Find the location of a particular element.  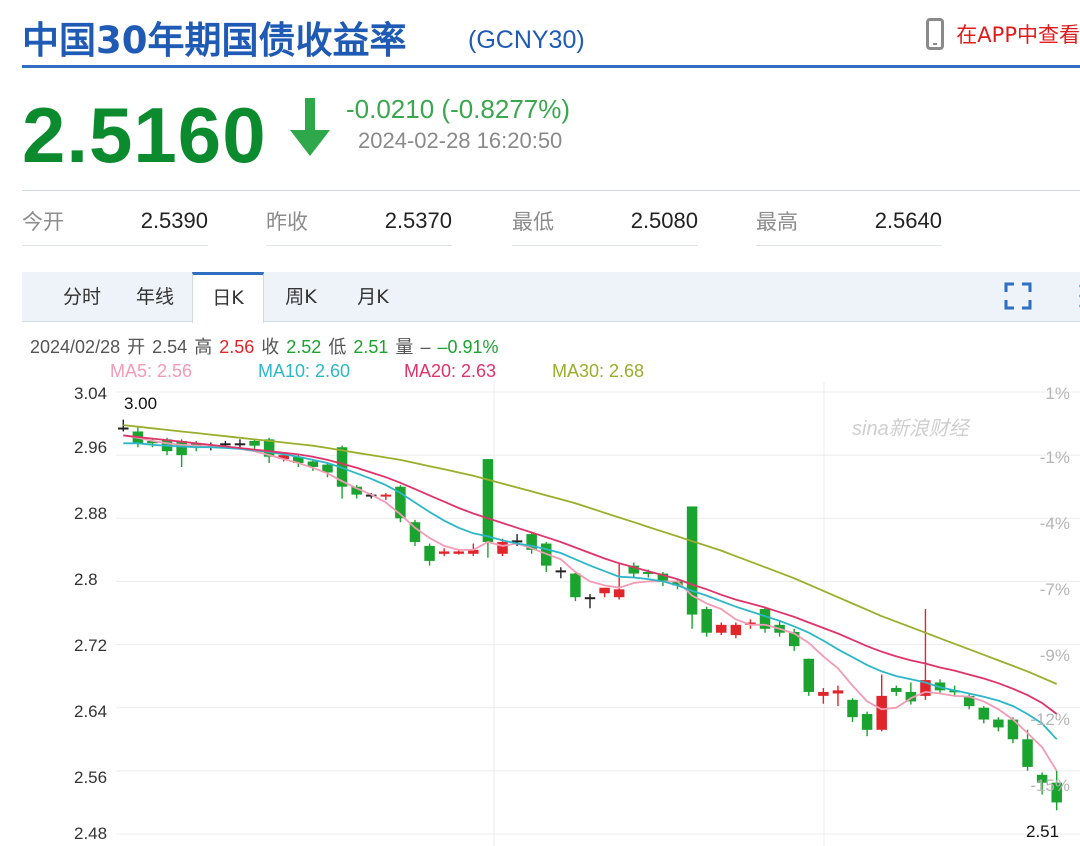

stat-value: 2.5370 is located at coordinates (418, 220).